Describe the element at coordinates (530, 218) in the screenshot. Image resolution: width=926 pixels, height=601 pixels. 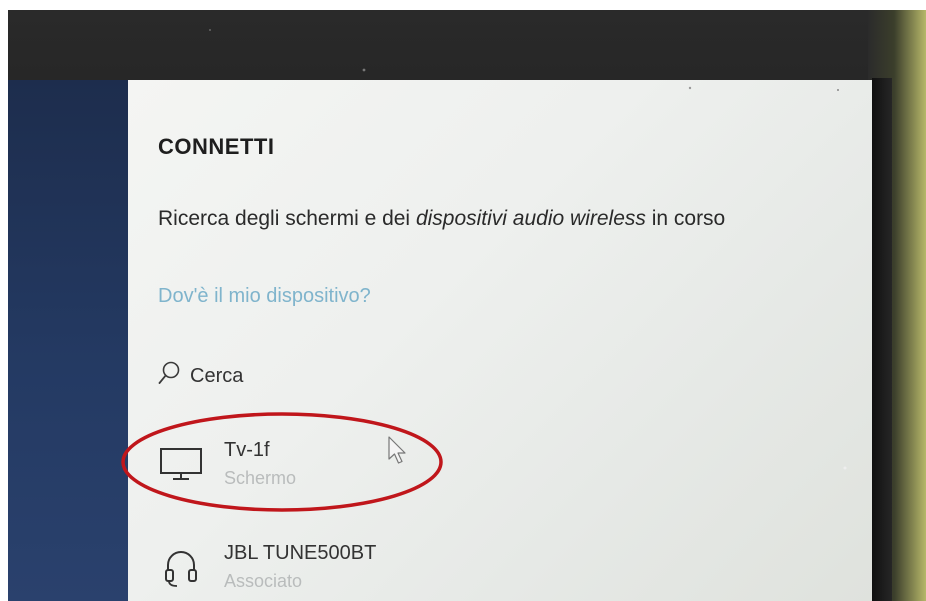
I see `status-text-italic: dispositivi audio wireless` at that location.